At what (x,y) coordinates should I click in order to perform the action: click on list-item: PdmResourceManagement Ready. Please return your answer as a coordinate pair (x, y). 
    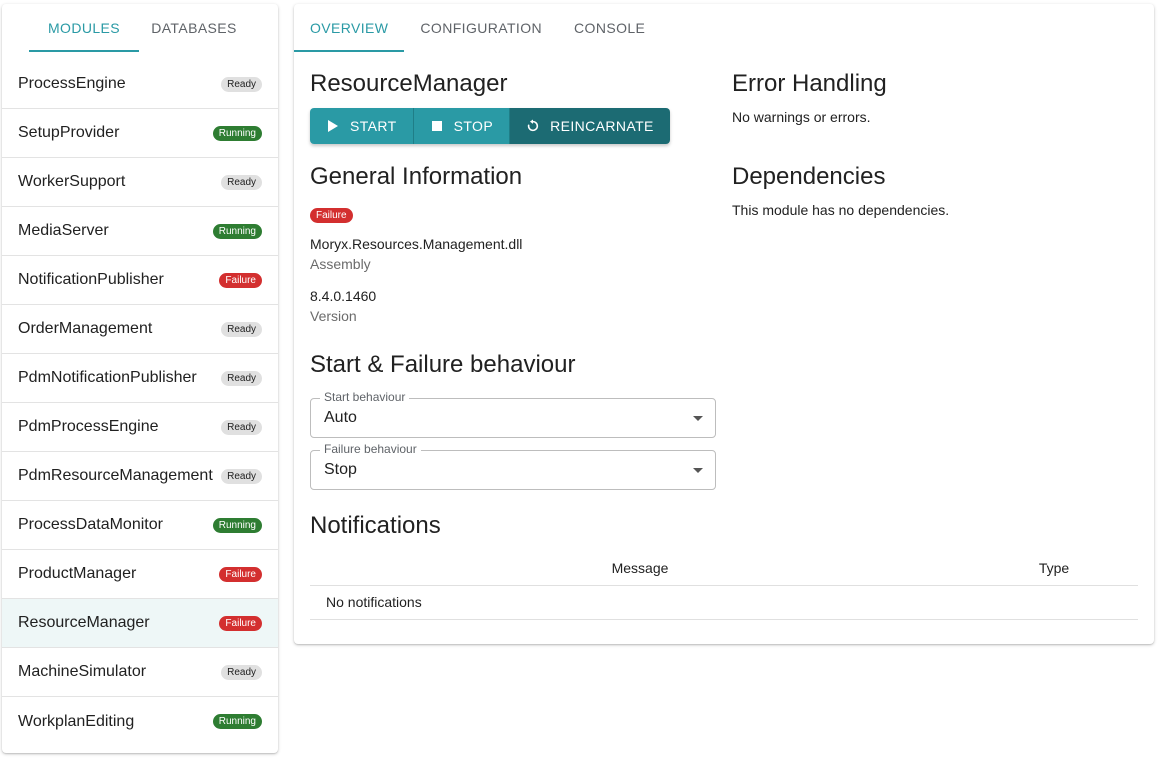
    Looking at the image, I should click on (140, 476).